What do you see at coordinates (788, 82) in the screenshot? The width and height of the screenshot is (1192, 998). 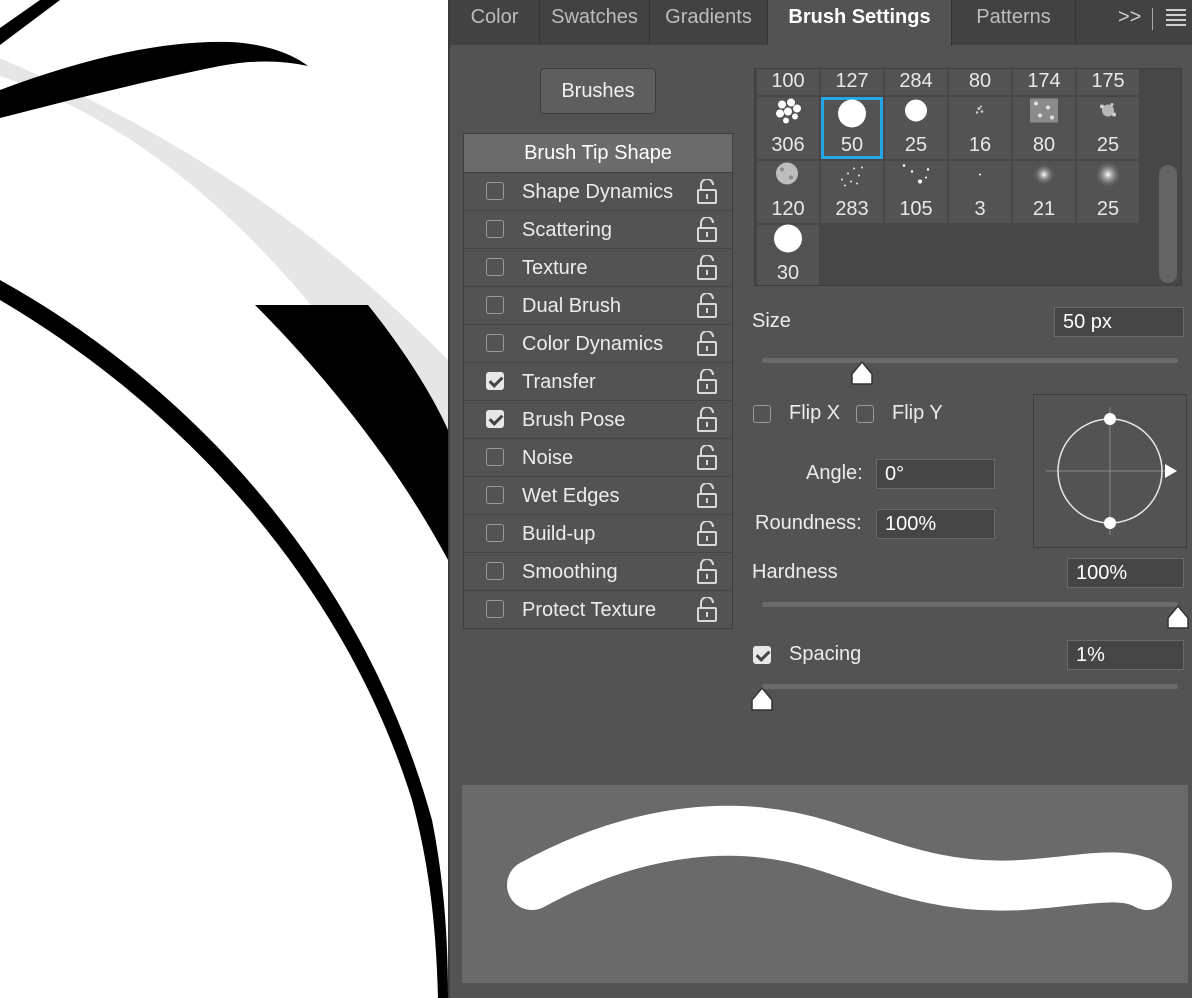 I see `preset-size-label: 100` at bounding box center [788, 82].